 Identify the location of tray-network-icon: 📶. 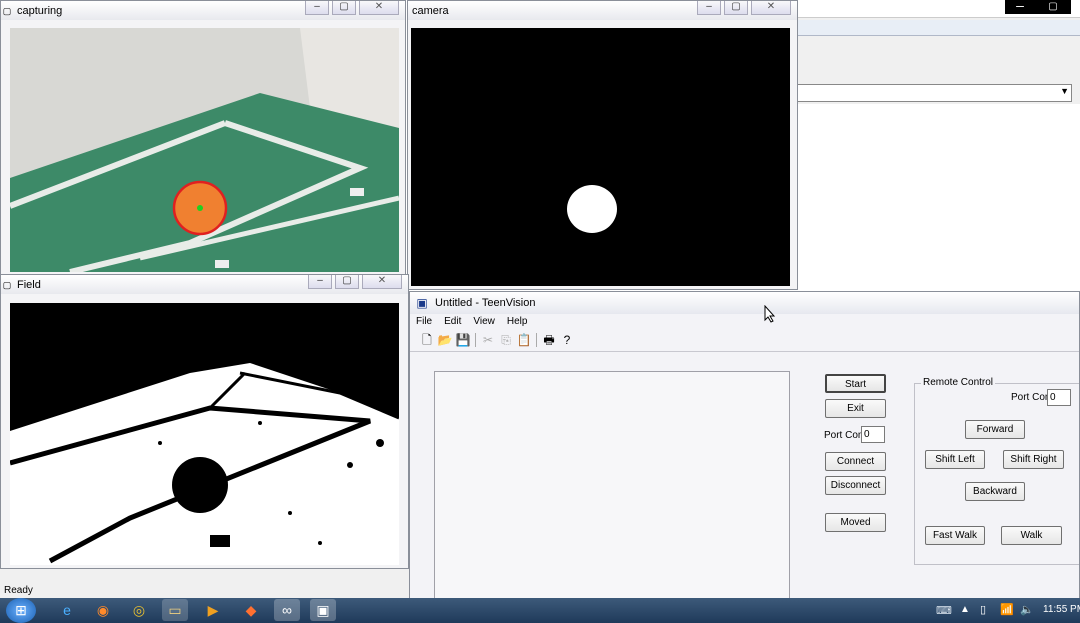
(1007, 609).